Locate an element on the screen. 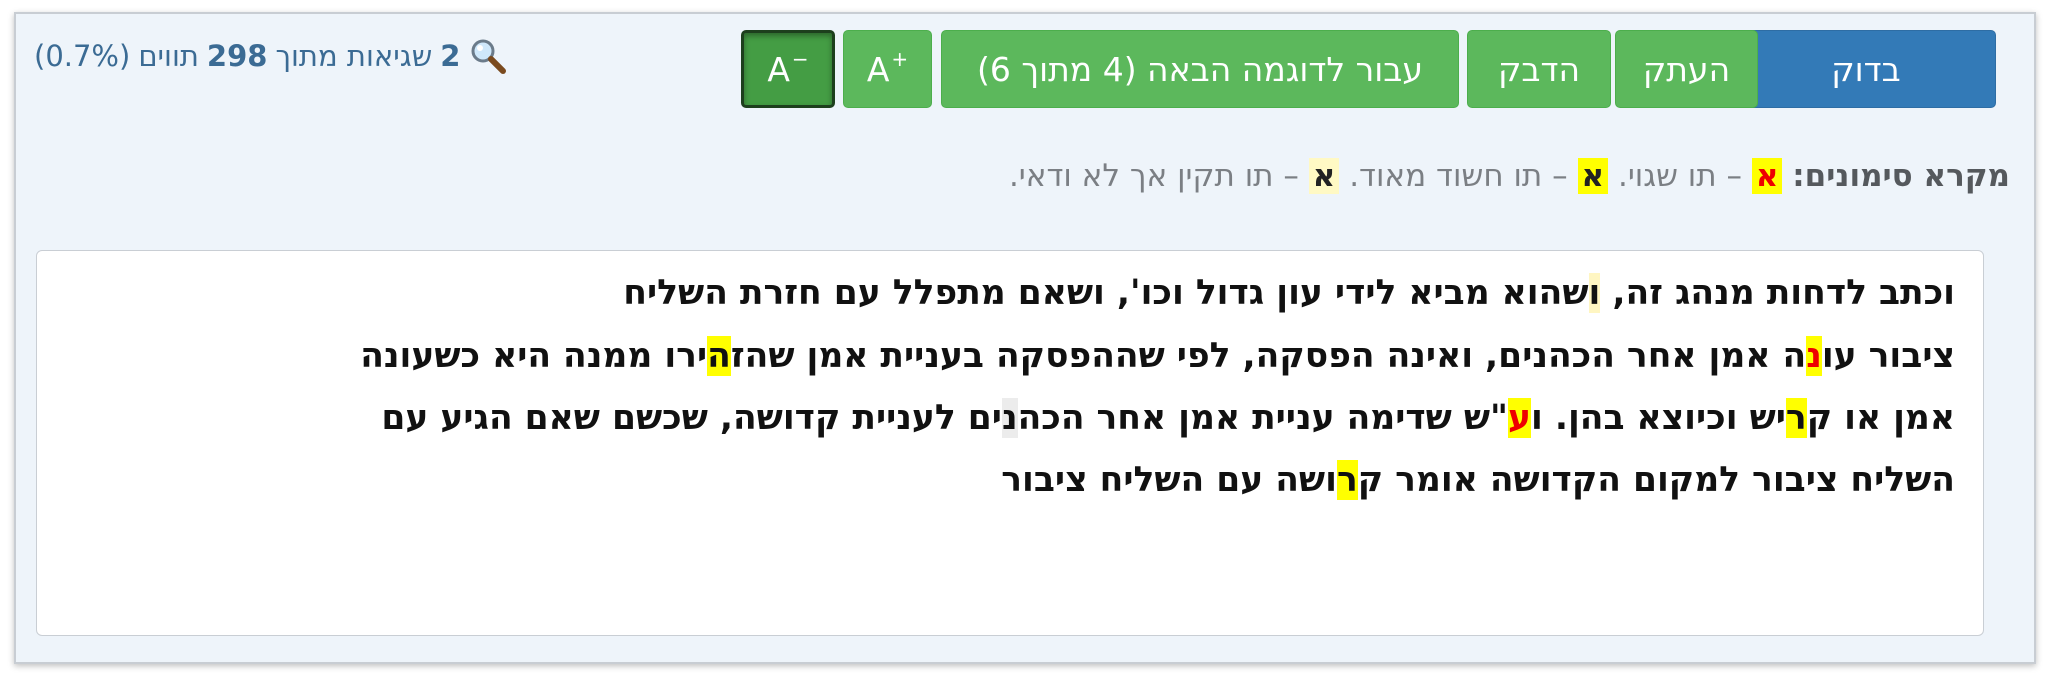  suspect-swatch: א is located at coordinates (1593, 176).